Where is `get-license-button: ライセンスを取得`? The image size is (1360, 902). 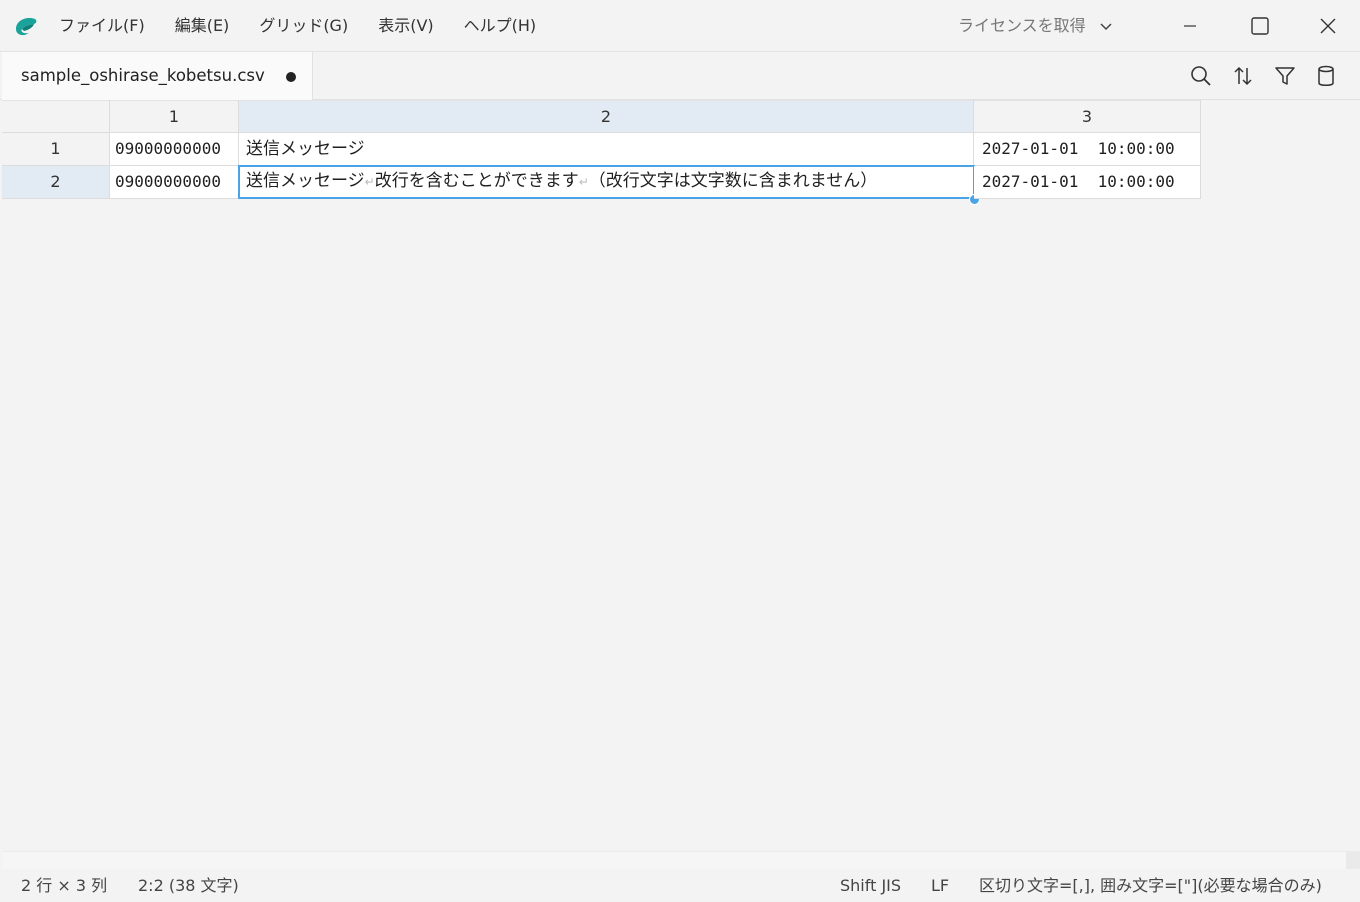
get-license-button: ライセンスを取得 is located at coordinates (1036, 26).